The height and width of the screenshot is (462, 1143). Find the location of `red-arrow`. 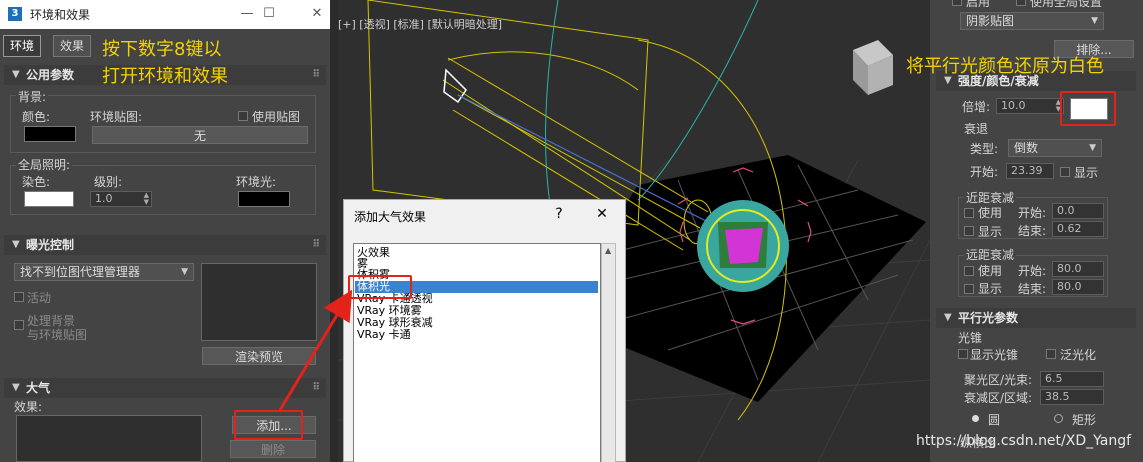

red-arrow is located at coordinates (315, 350).